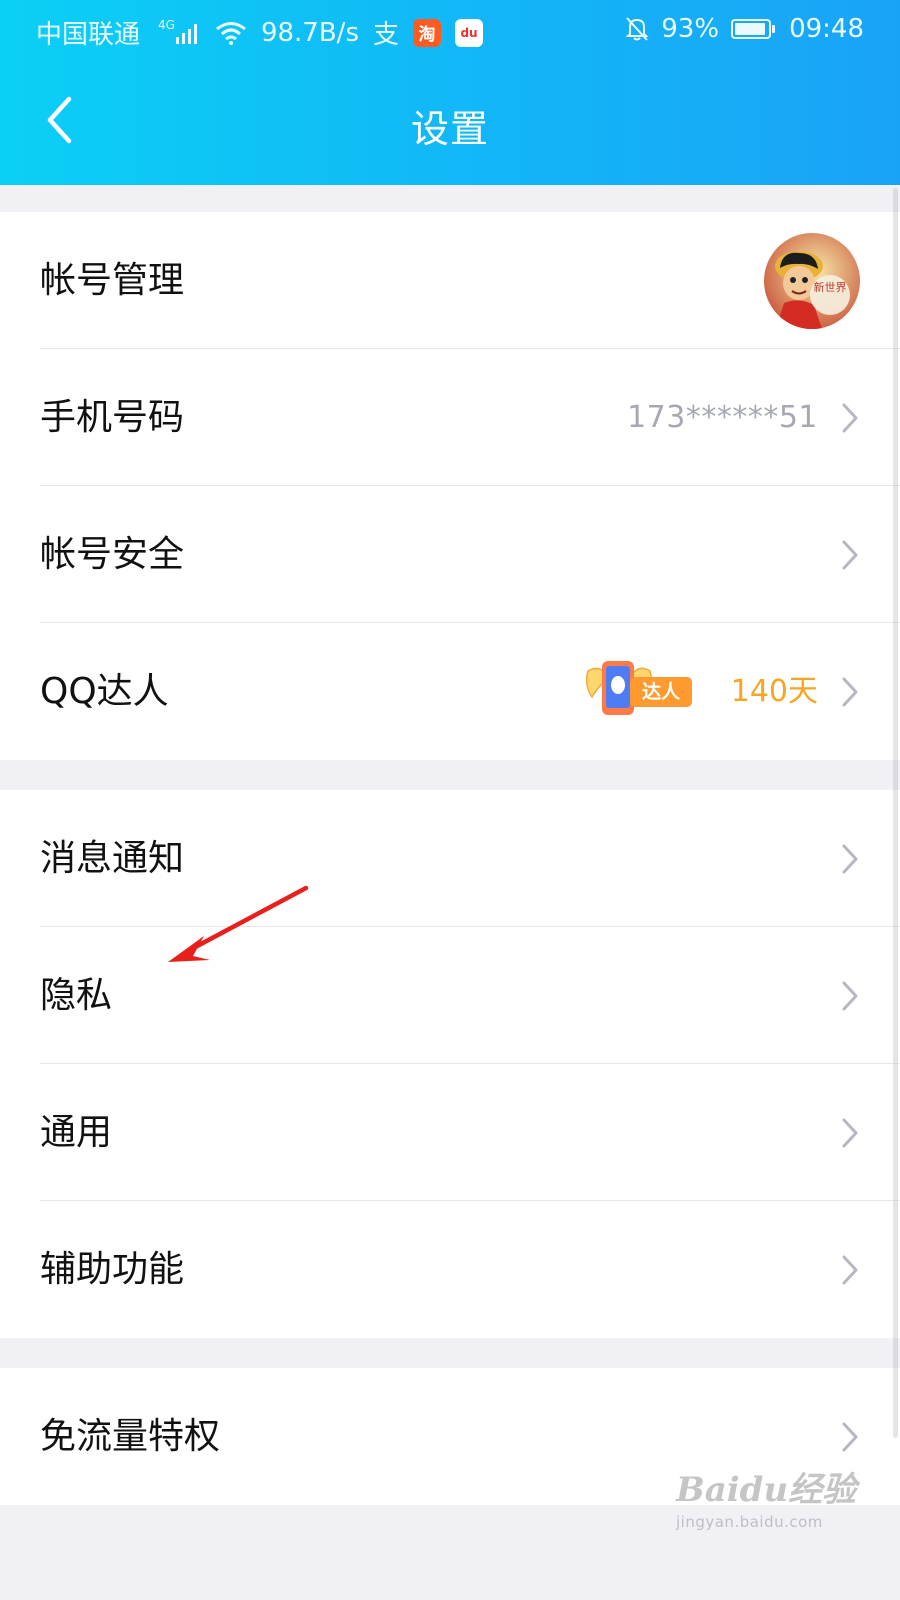 The height and width of the screenshot is (1600, 900). Describe the element at coordinates (449, 129) in the screenshot. I see `page-title: 设置` at that location.